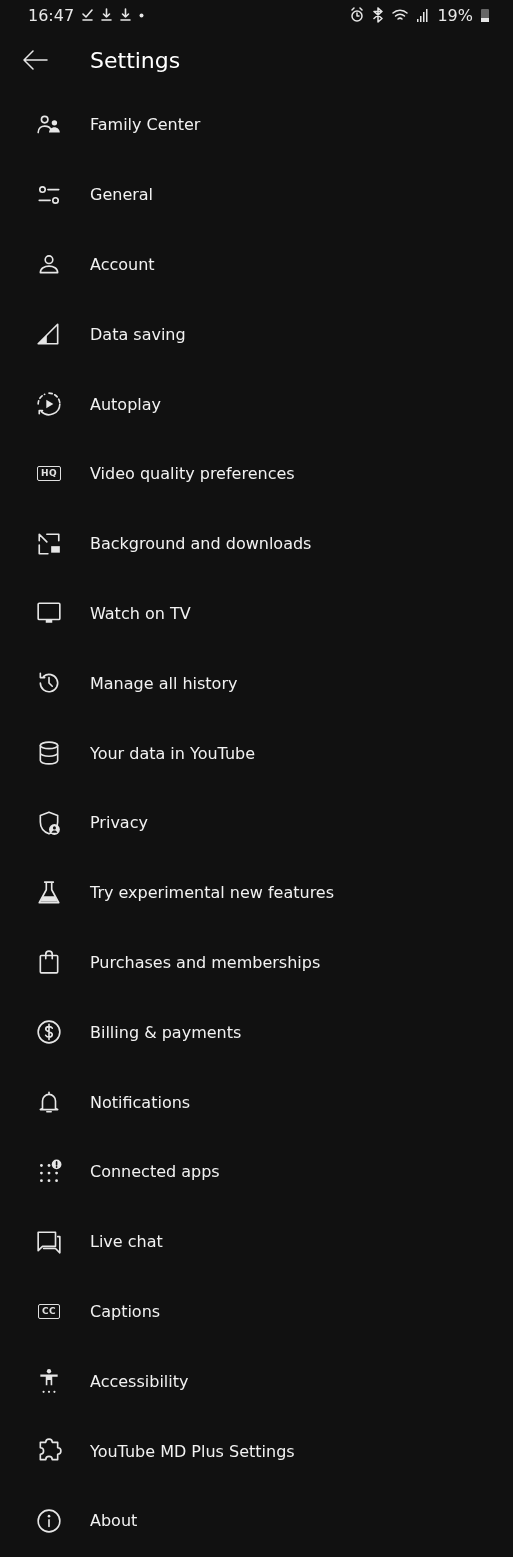 The height and width of the screenshot is (1557, 513). I want to click on settings-item: YouTube MD Plus Settings, so click(192, 1451).